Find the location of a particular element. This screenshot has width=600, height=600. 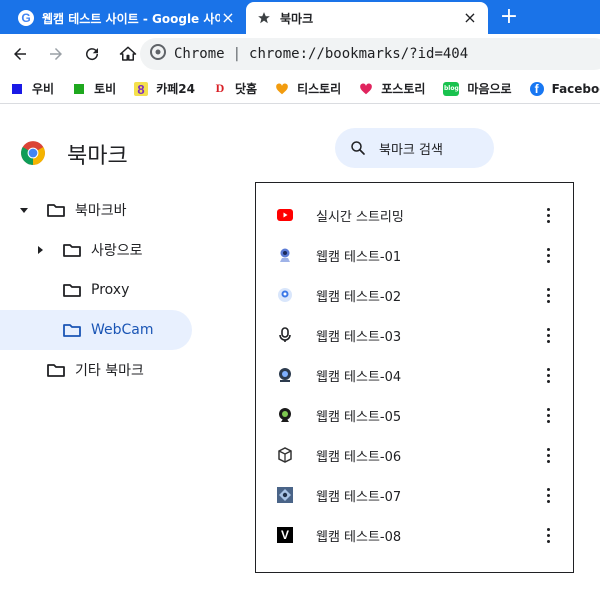

bookmark-label: 우비 is located at coordinates (43, 89).